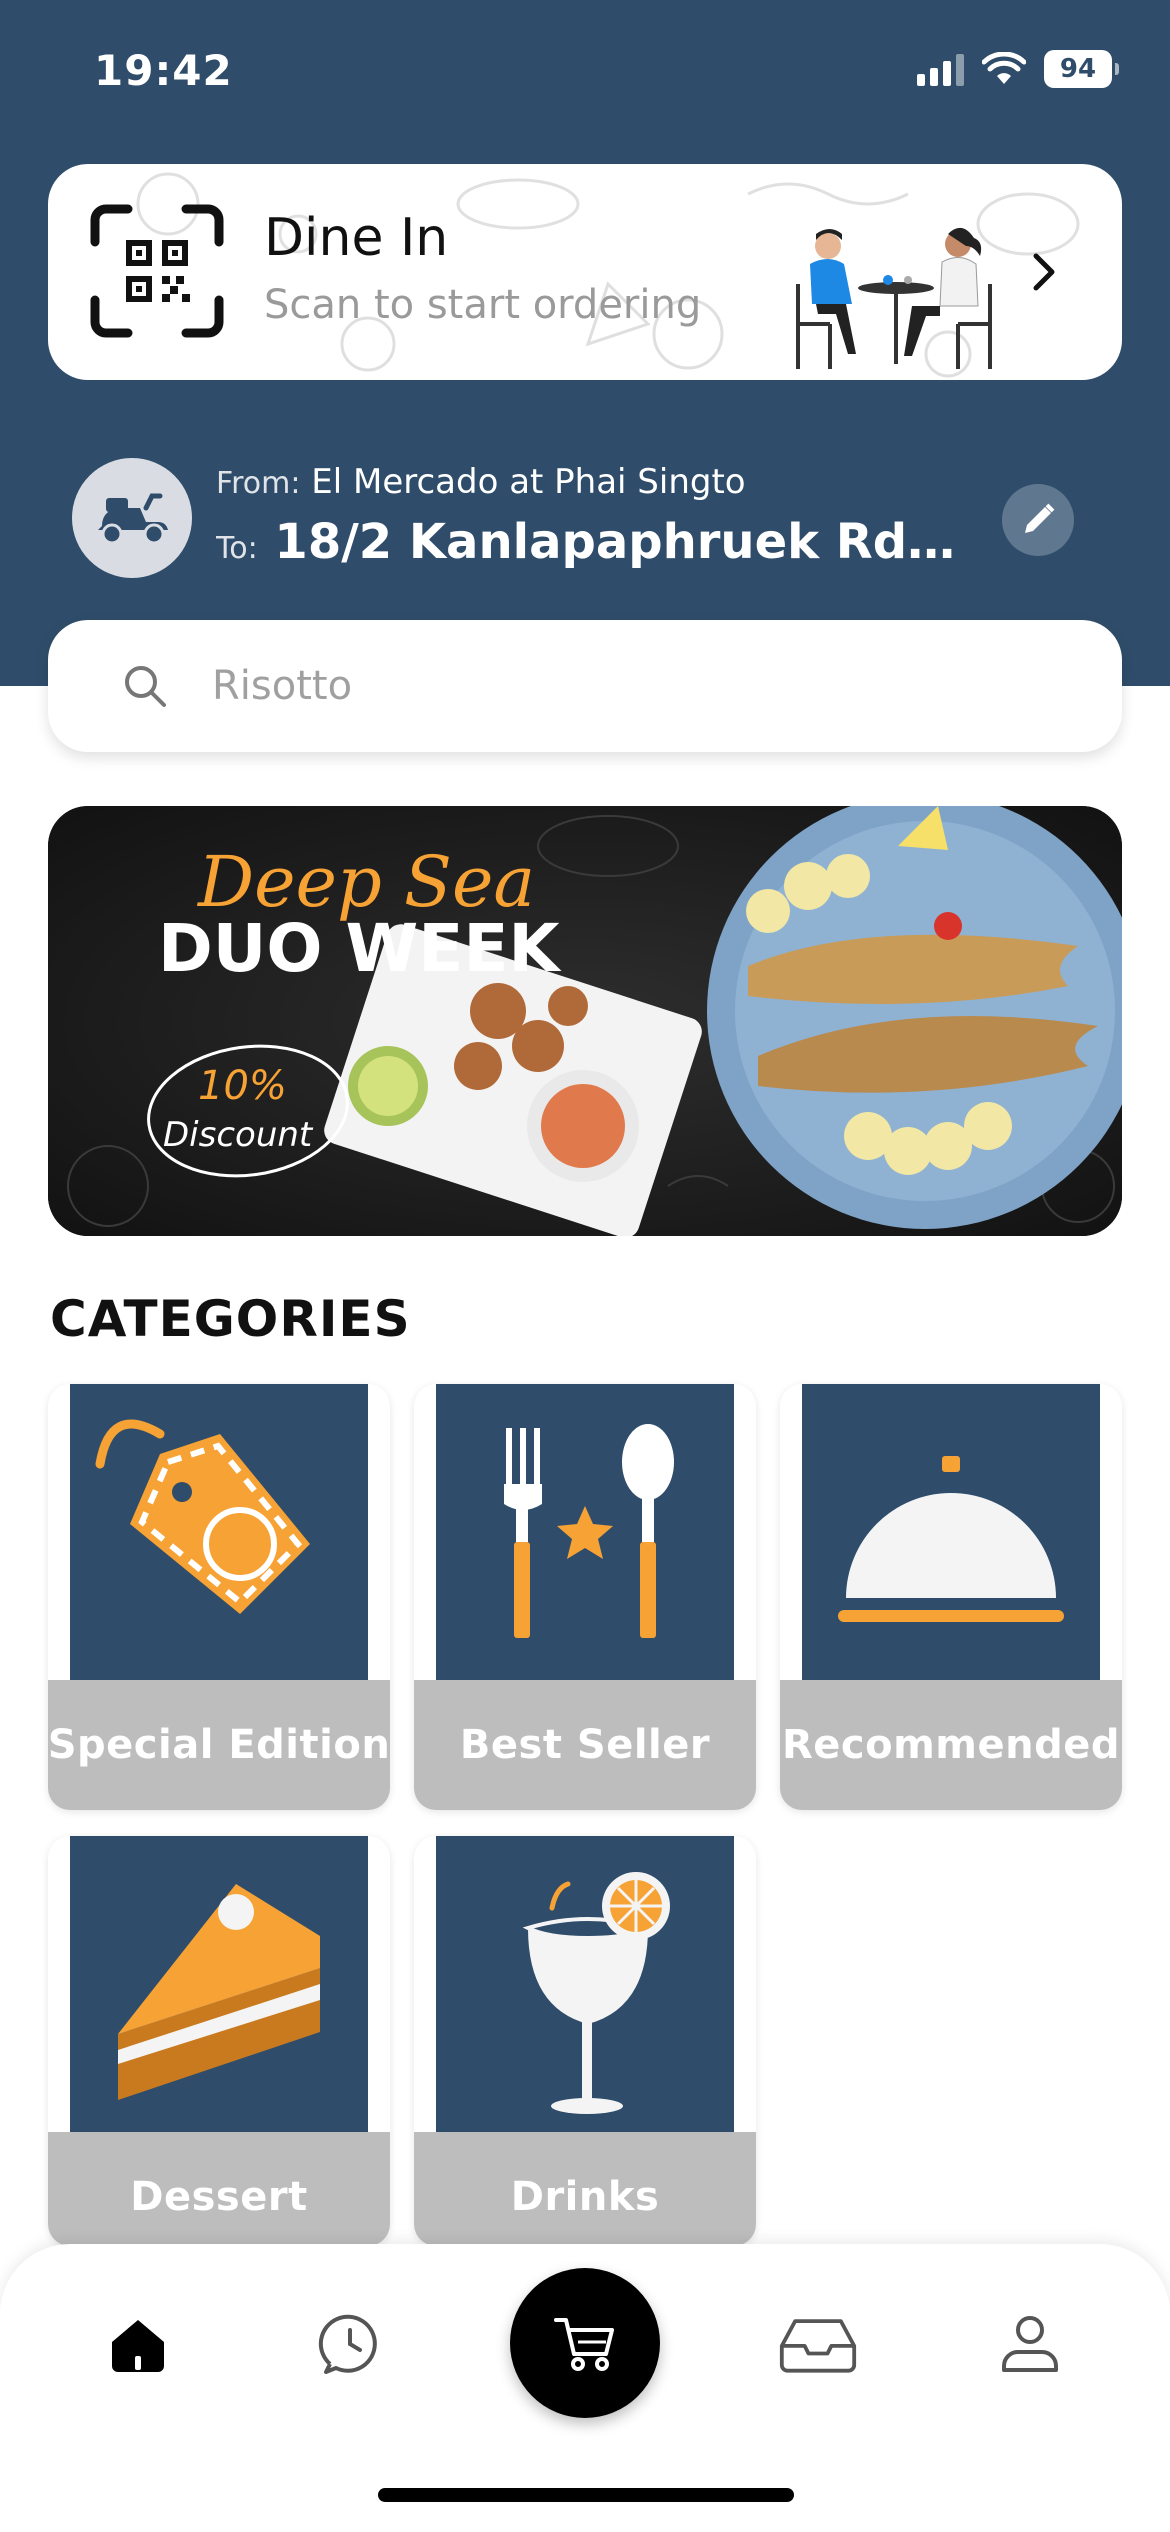  Describe the element at coordinates (202, 1516) in the screenshot. I see `price-tag-icon` at that location.